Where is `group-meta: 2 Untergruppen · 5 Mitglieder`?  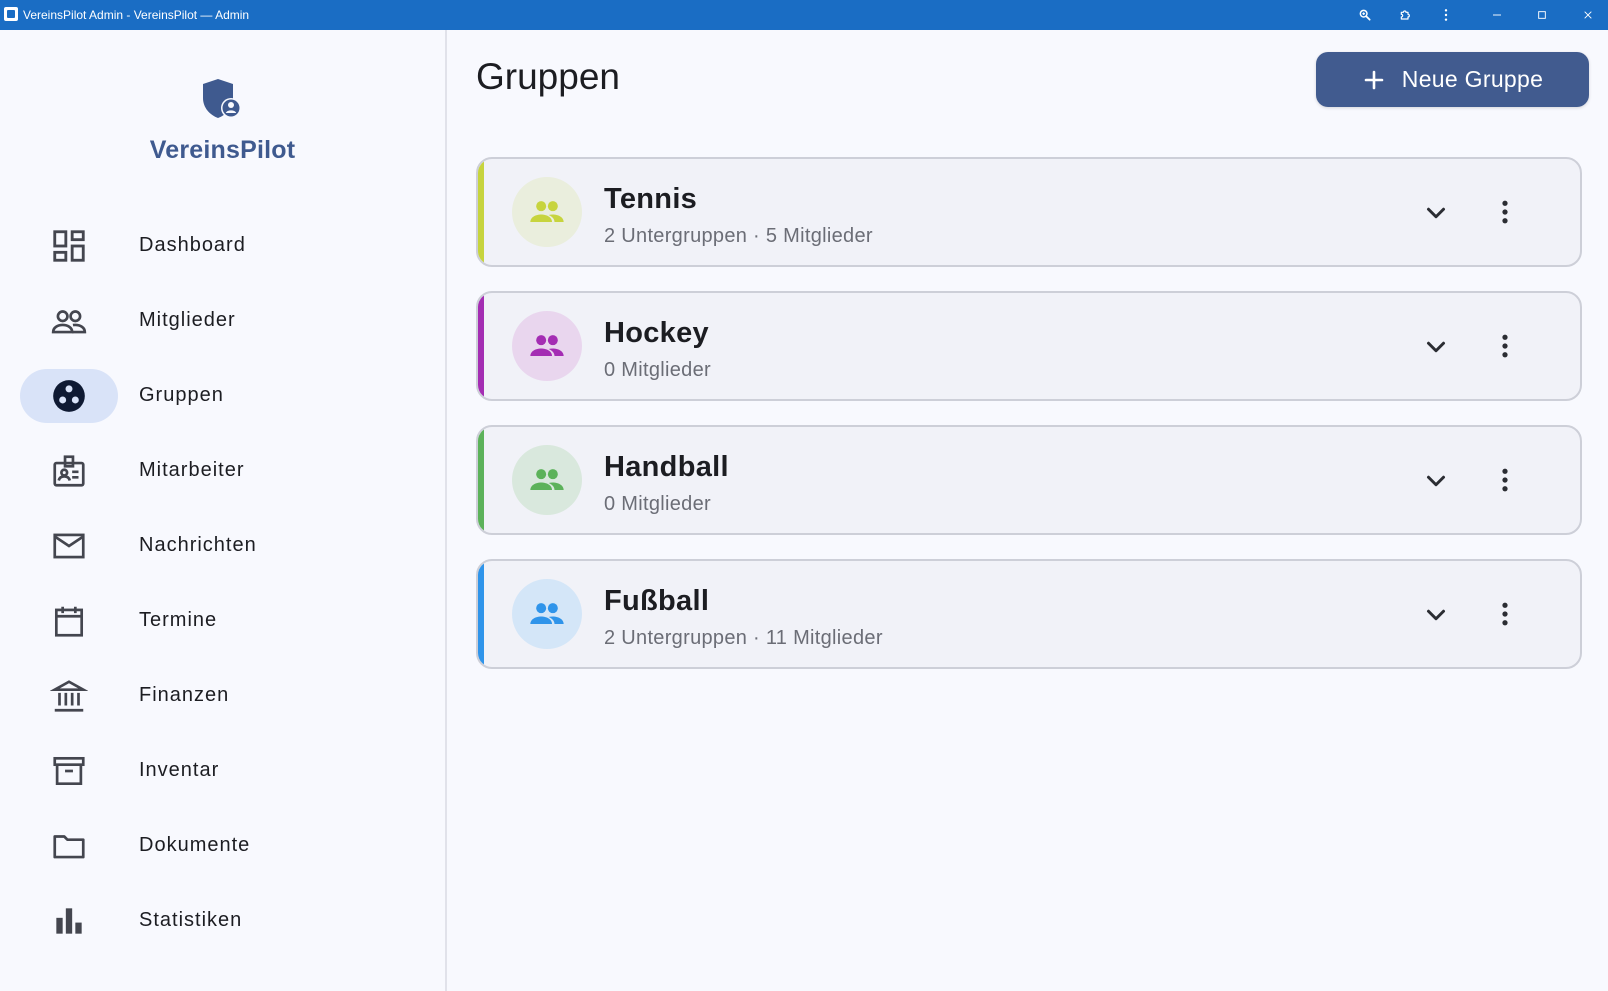 group-meta: 2 Untergruppen · 5 Mitglieder is located at coordinates (738, 236).